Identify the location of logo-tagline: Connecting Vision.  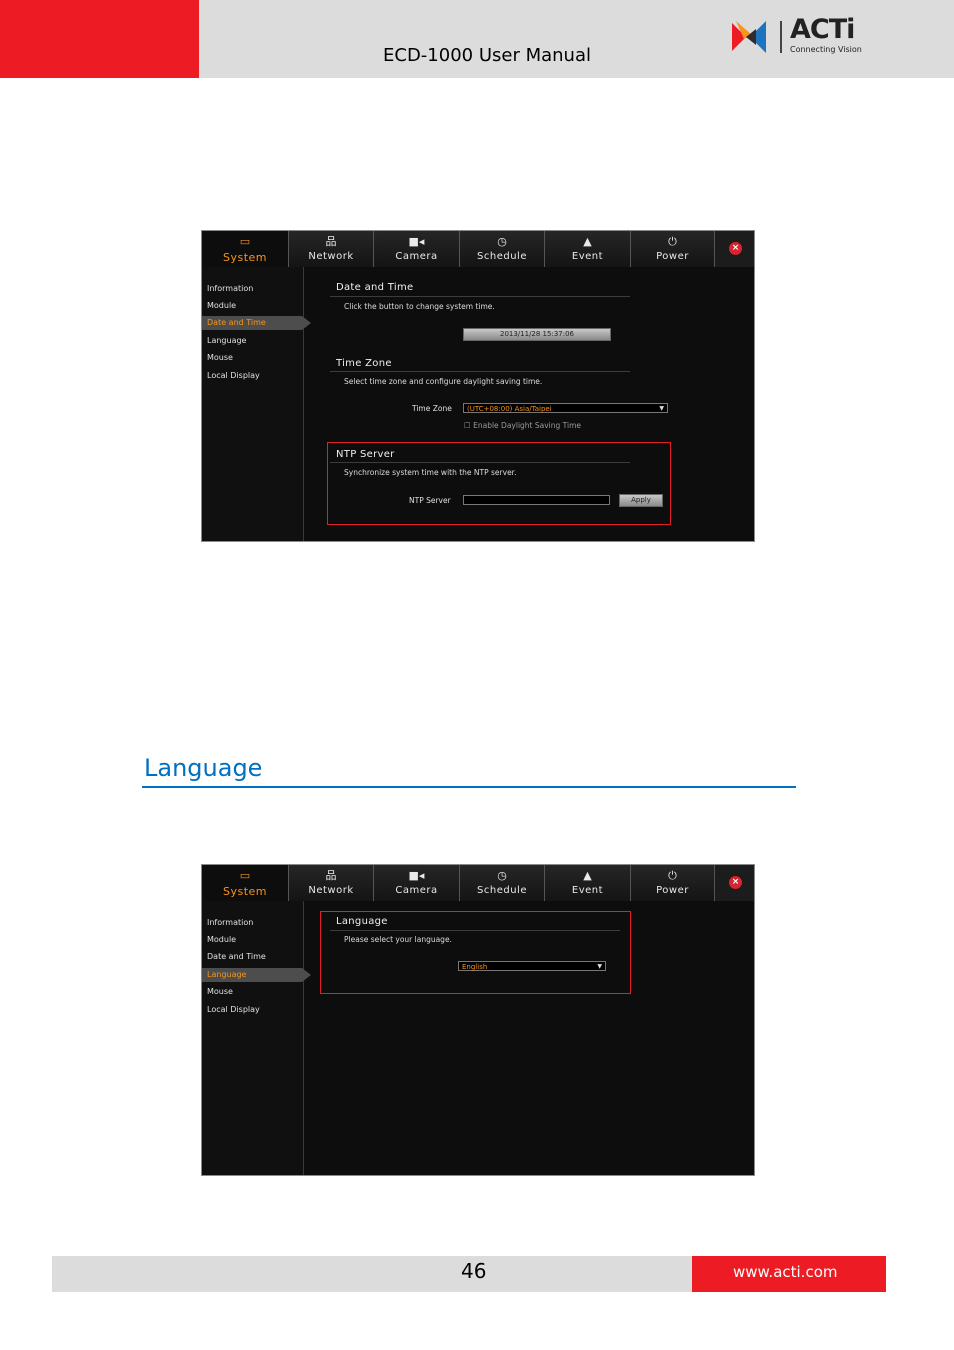
(826, 49).